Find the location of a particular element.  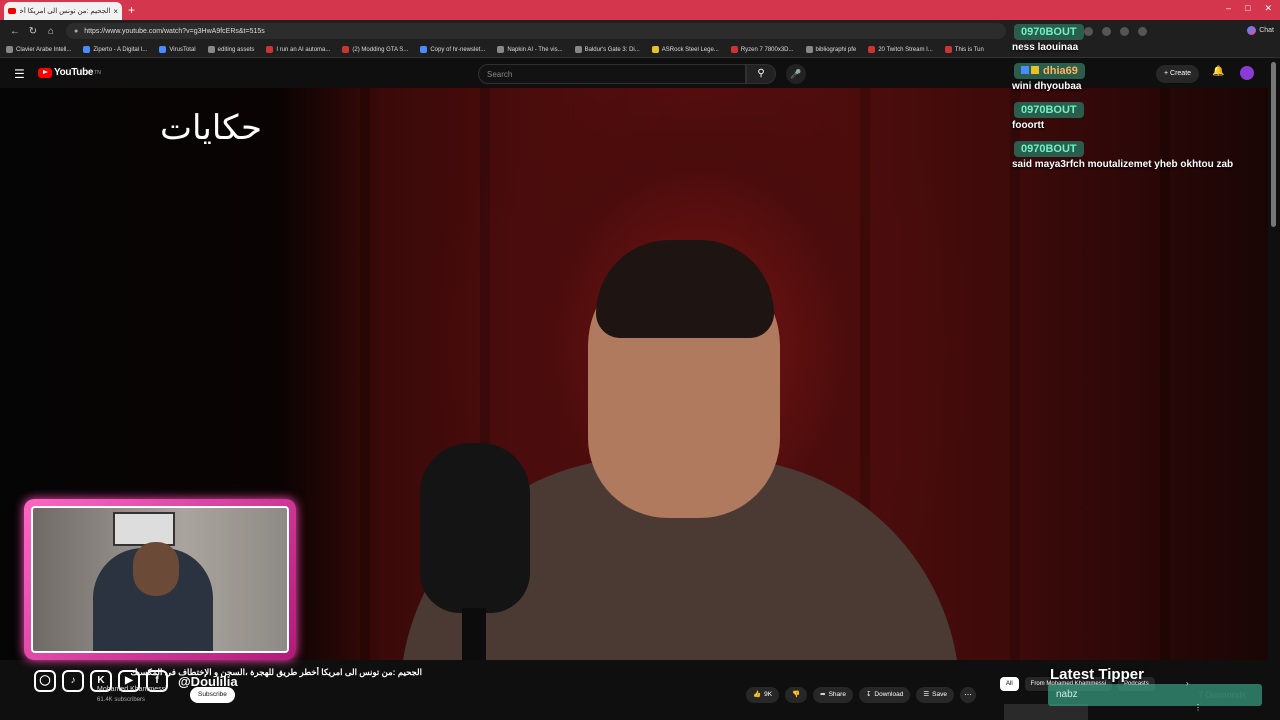

download-button: ↧ Download is located at coordinates (884, 695).